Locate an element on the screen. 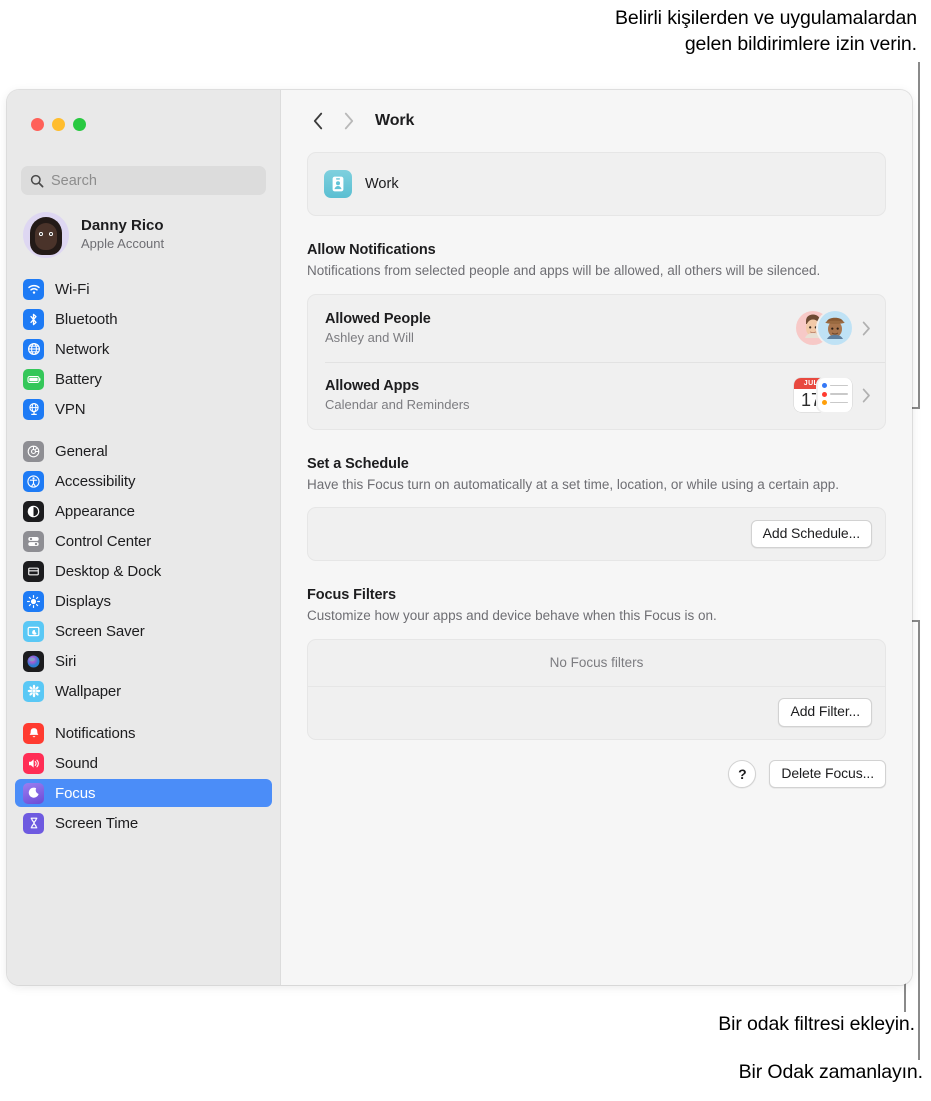 This screenshot has width=931, height=1101. focus-profile-name: Work is located at coordinates (382, 184).